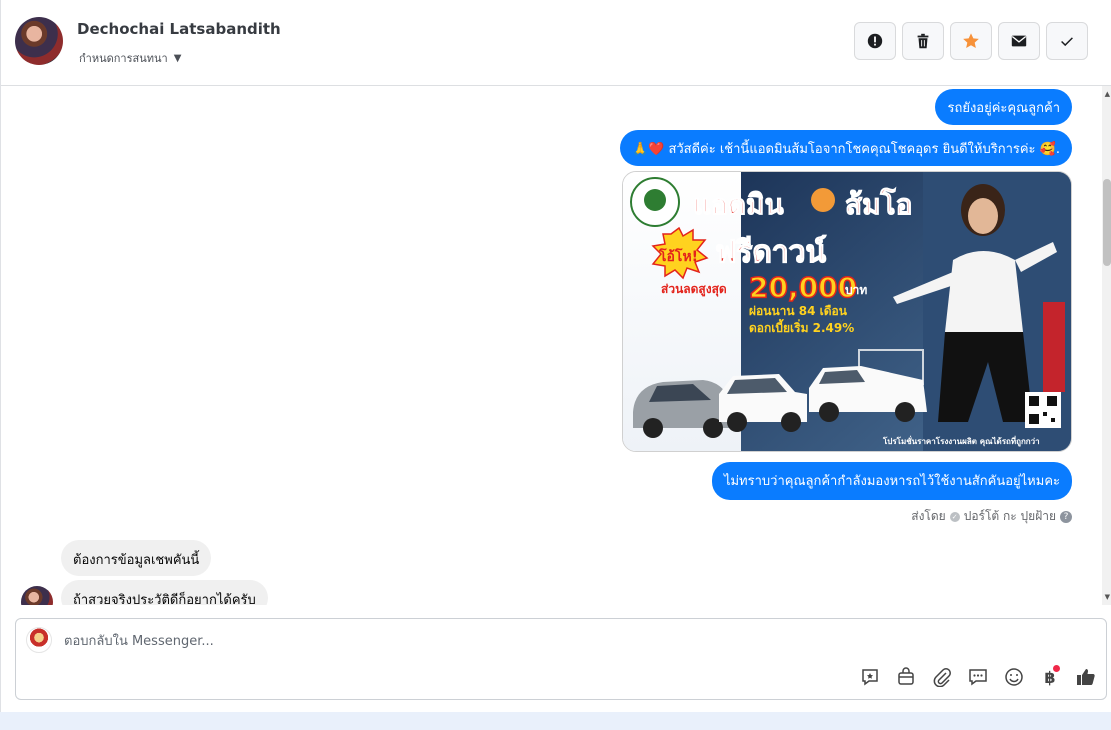  I want to click on emoji-button, so click(1014, 677).